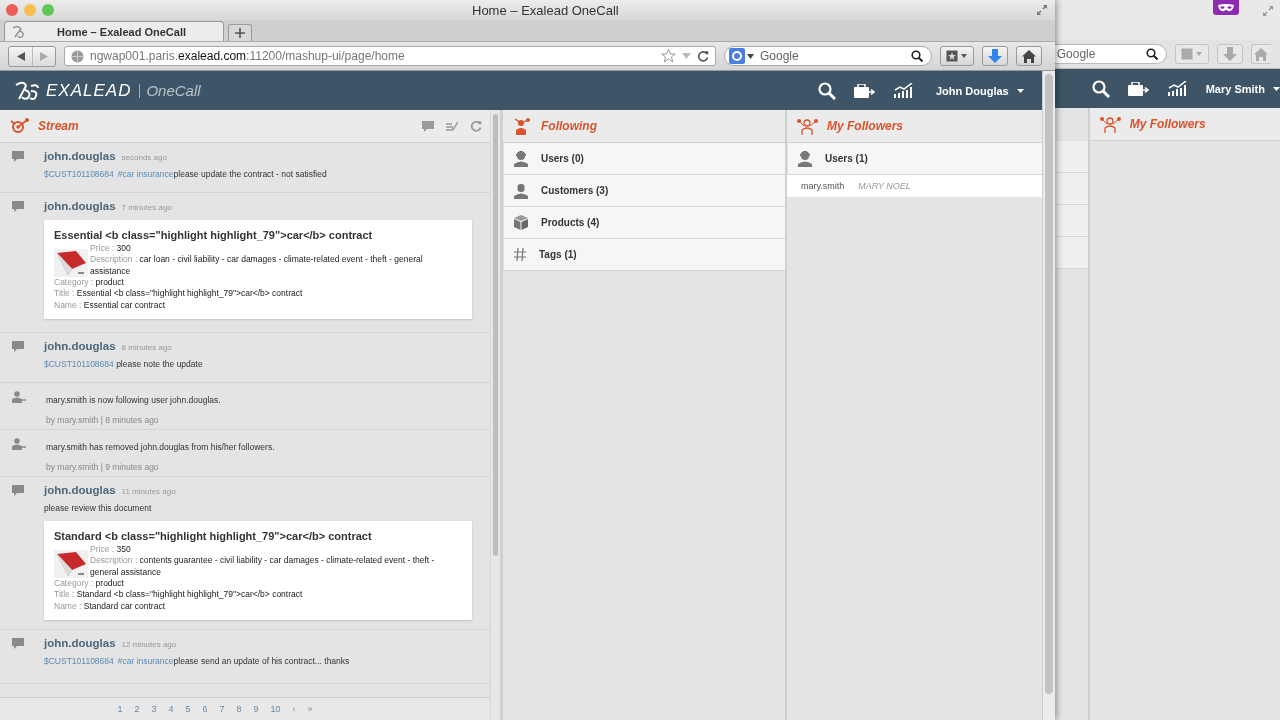  I want to click on page-link: 4, so click(171, 709).